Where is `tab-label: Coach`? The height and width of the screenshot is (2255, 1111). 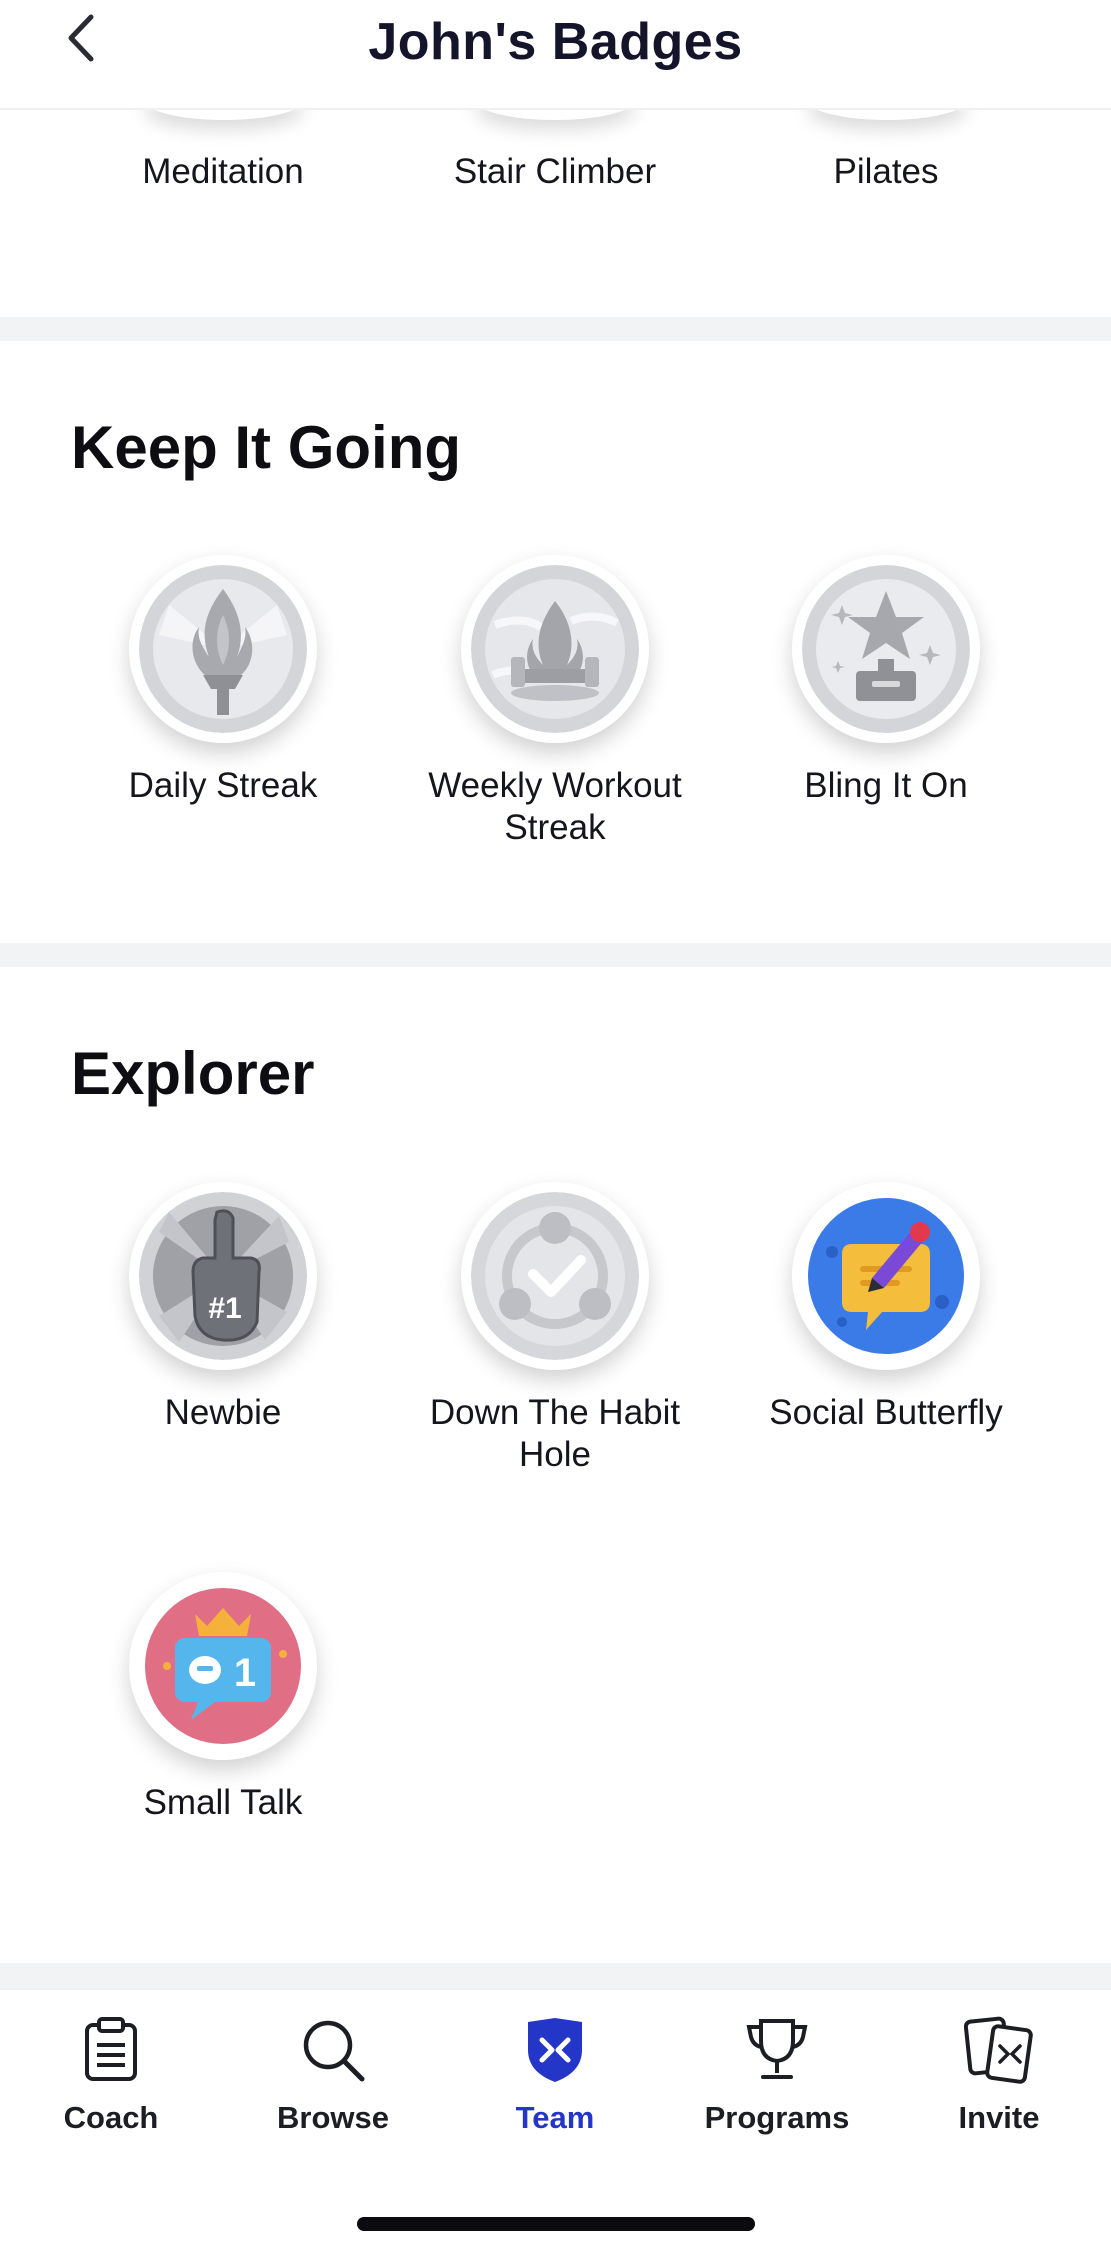 tab-label: Coach is located at coordinates (111, 2117).